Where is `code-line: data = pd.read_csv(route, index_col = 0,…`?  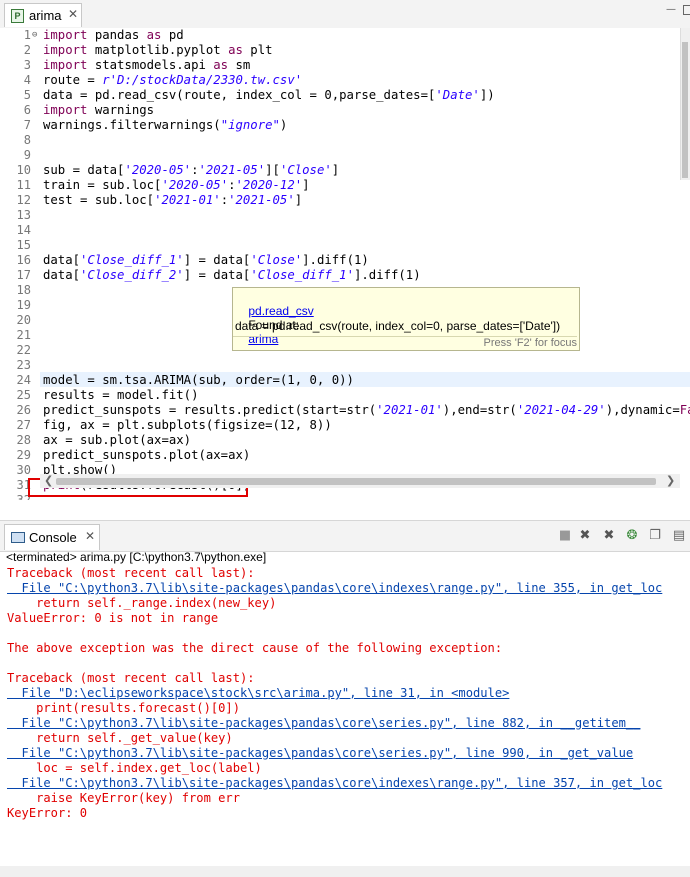 code-line: data = pd.read_csv(route, index_col = 0,… is located at coordinates (269, 95).